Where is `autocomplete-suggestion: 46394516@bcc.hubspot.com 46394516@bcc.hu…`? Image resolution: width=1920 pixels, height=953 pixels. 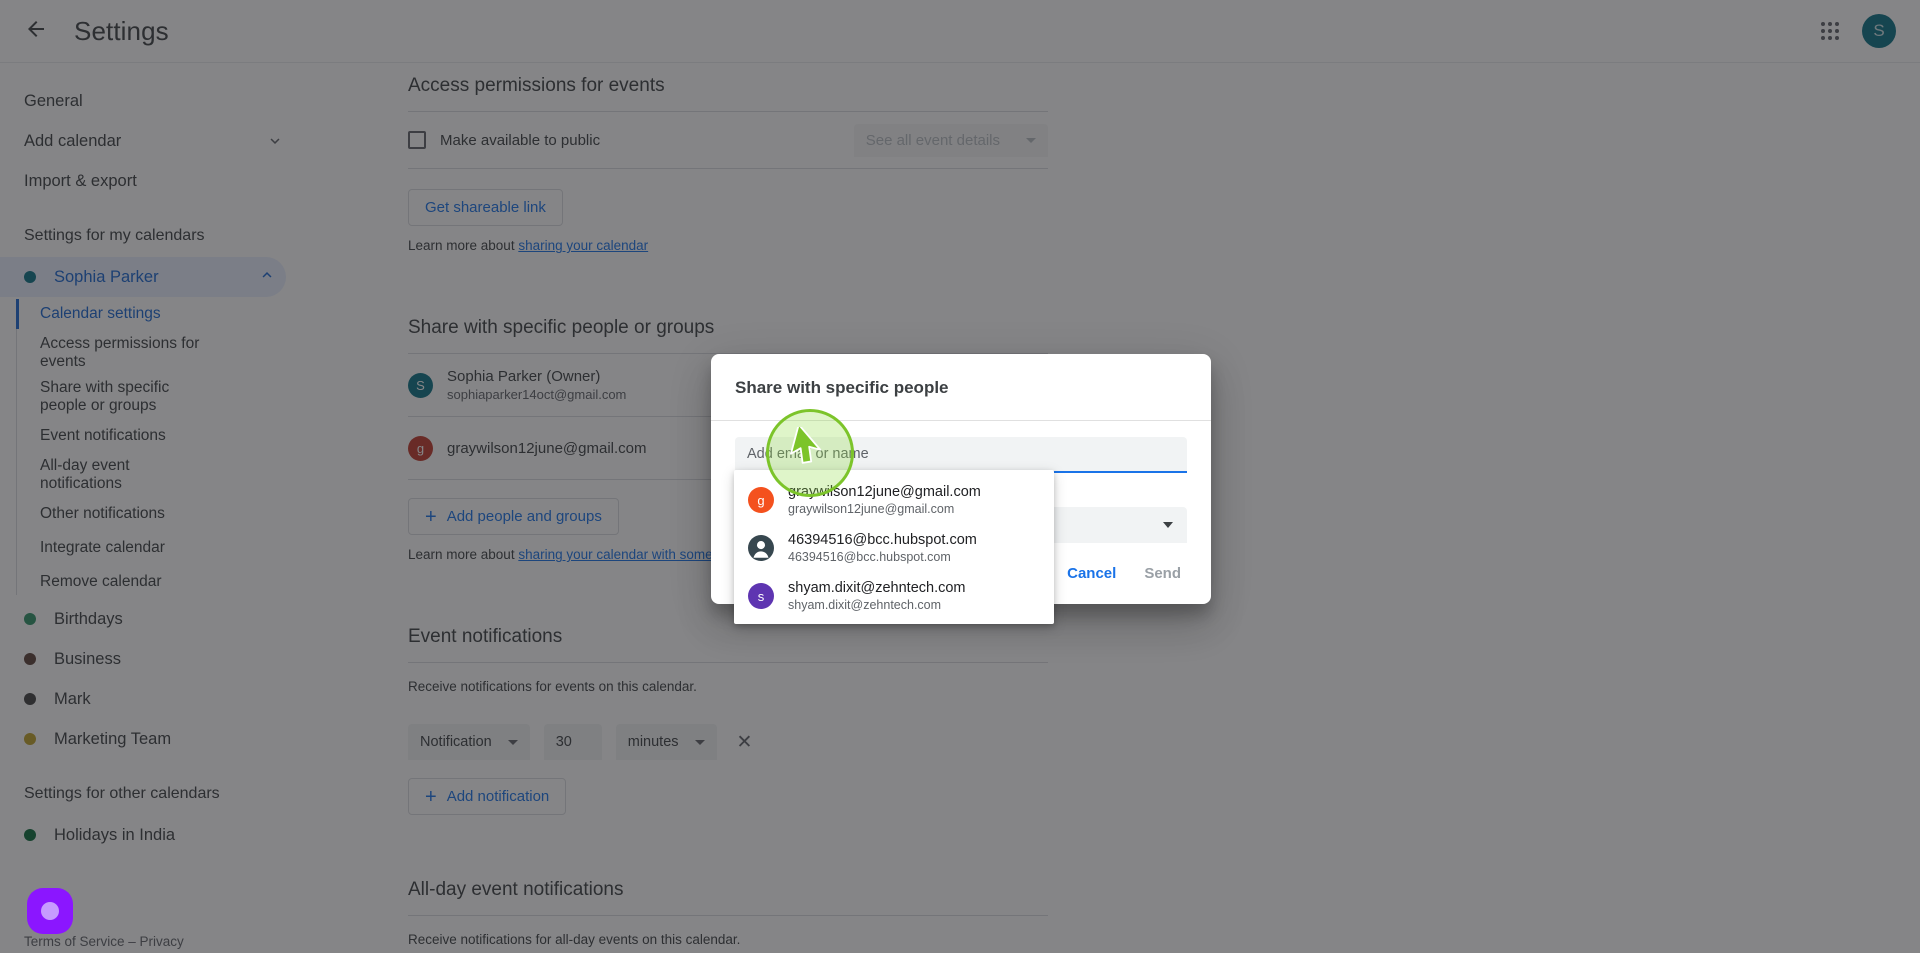 autocomplete-suggestion: 46394516@bcc.hubspot.com 46394516@bcc.hu… is located at coordinates (894, 548).